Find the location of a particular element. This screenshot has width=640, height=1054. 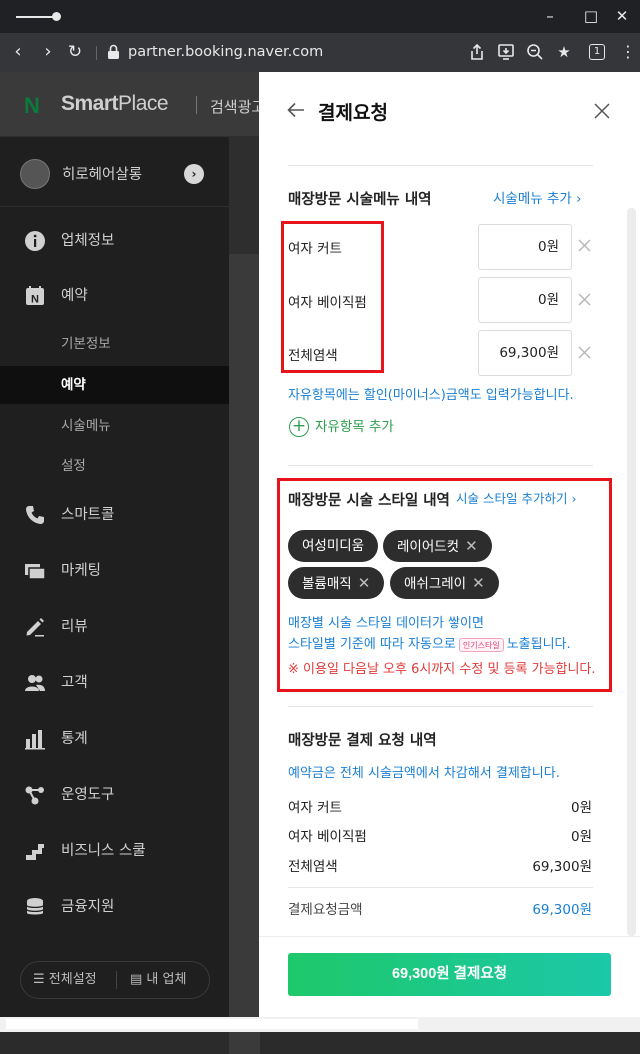

phone-icon is located at coordinates (35, 515).